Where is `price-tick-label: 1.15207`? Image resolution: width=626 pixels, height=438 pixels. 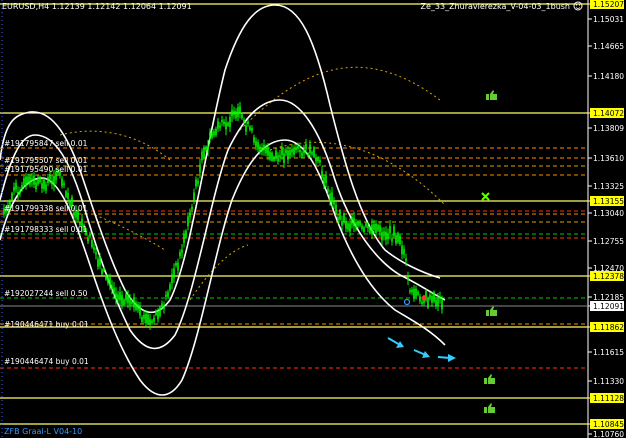 price-tick-label: 1.15207 is located at coordinates (608, 4).